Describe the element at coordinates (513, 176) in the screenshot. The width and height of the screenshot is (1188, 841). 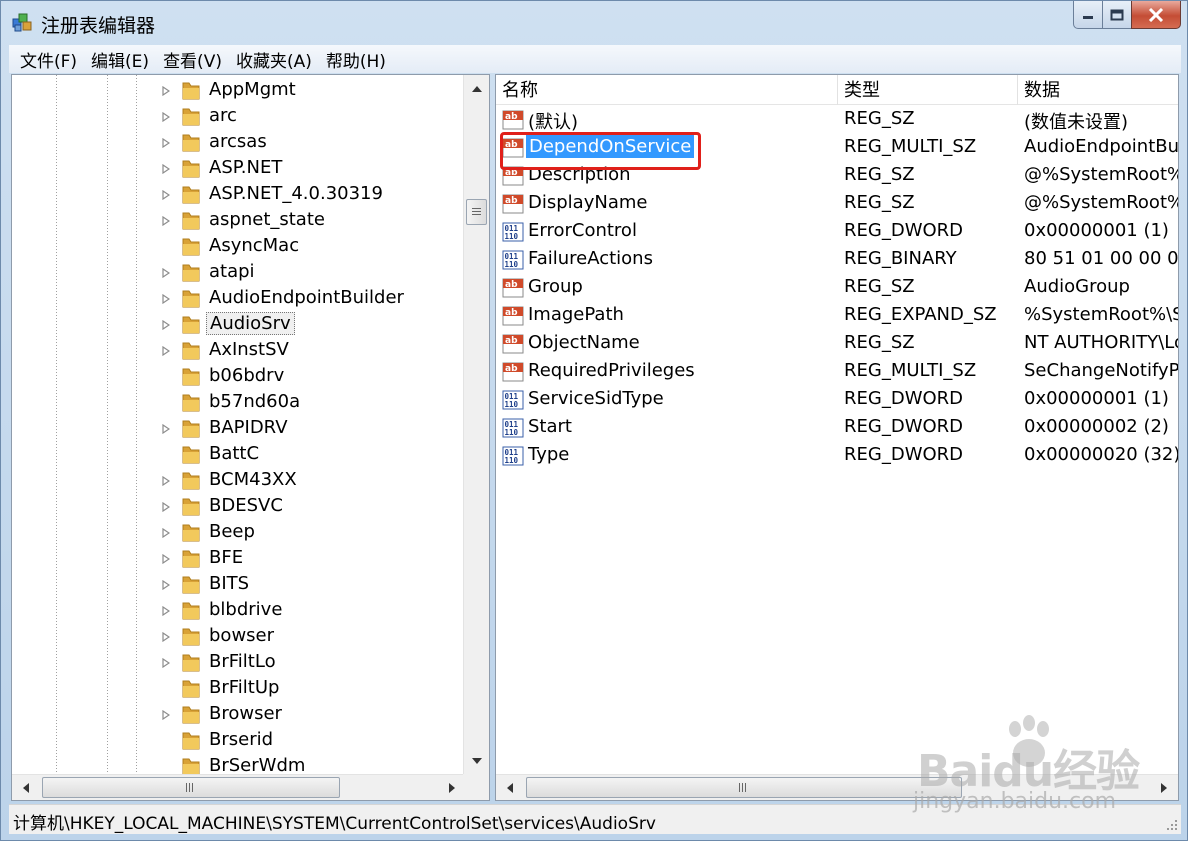
I see `string-value-icon: ab` at that location.